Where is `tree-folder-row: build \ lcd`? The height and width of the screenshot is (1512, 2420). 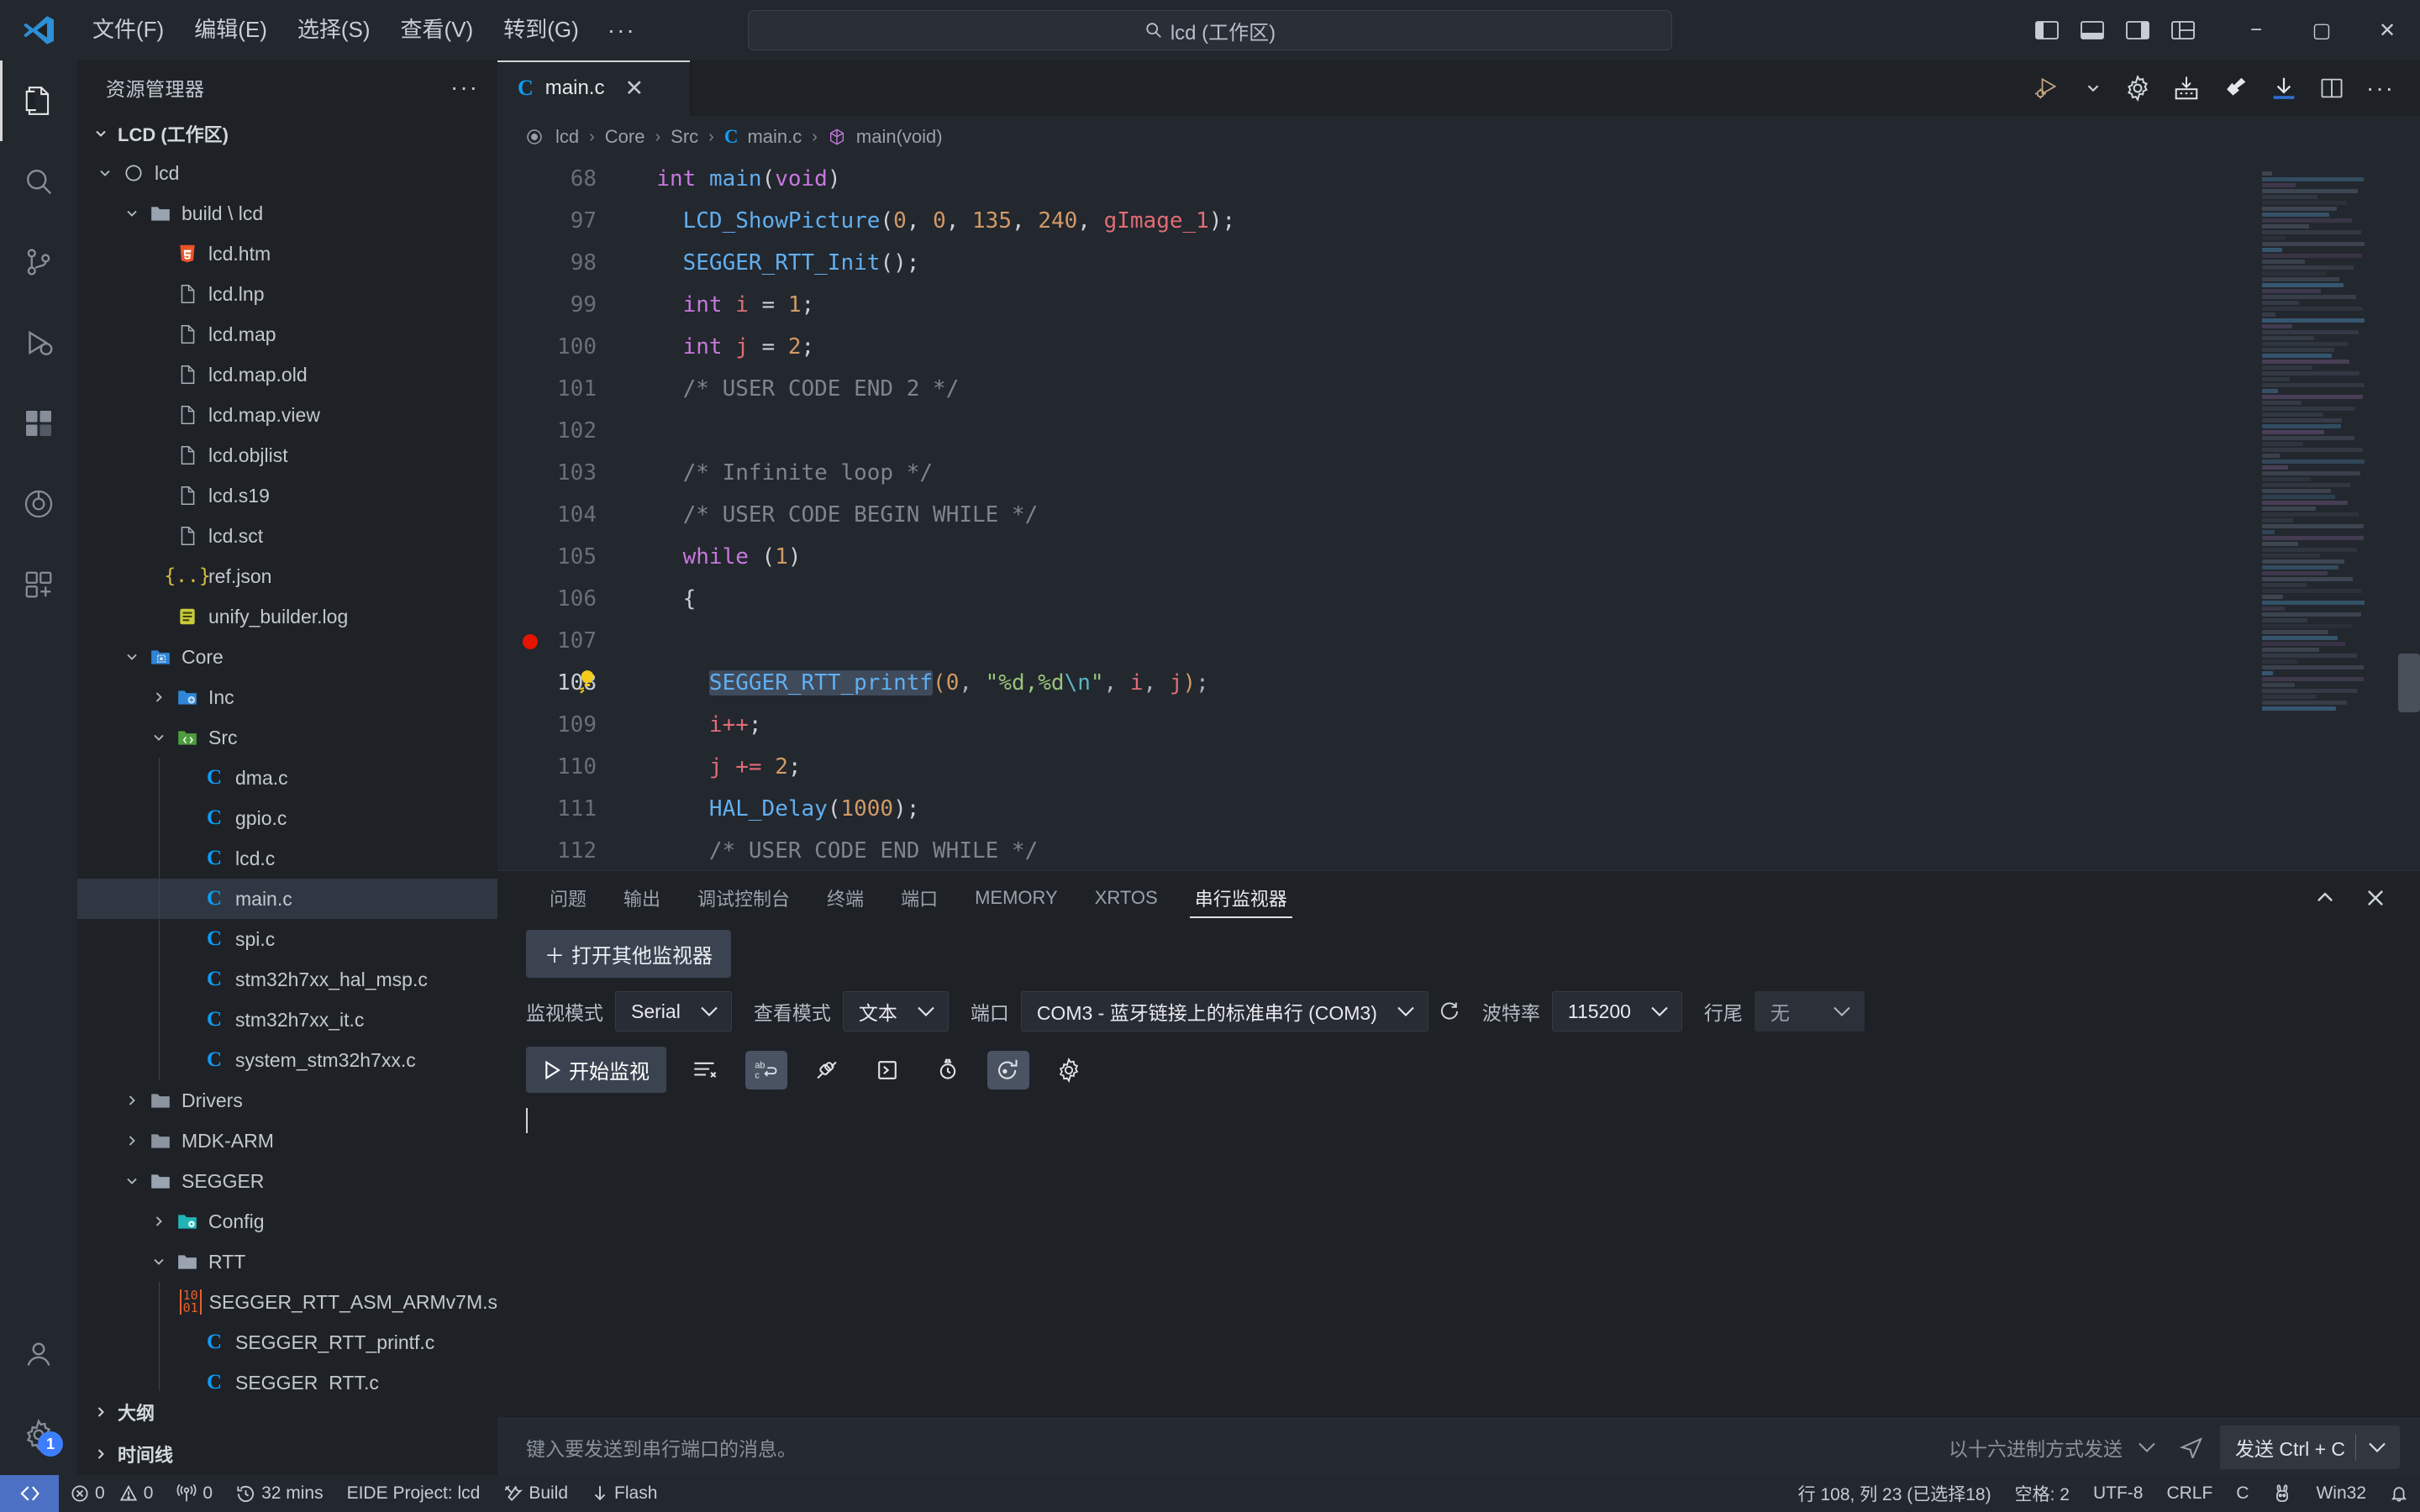 tree-folder-row: build \ lcd is located at coordinates (287, 213).